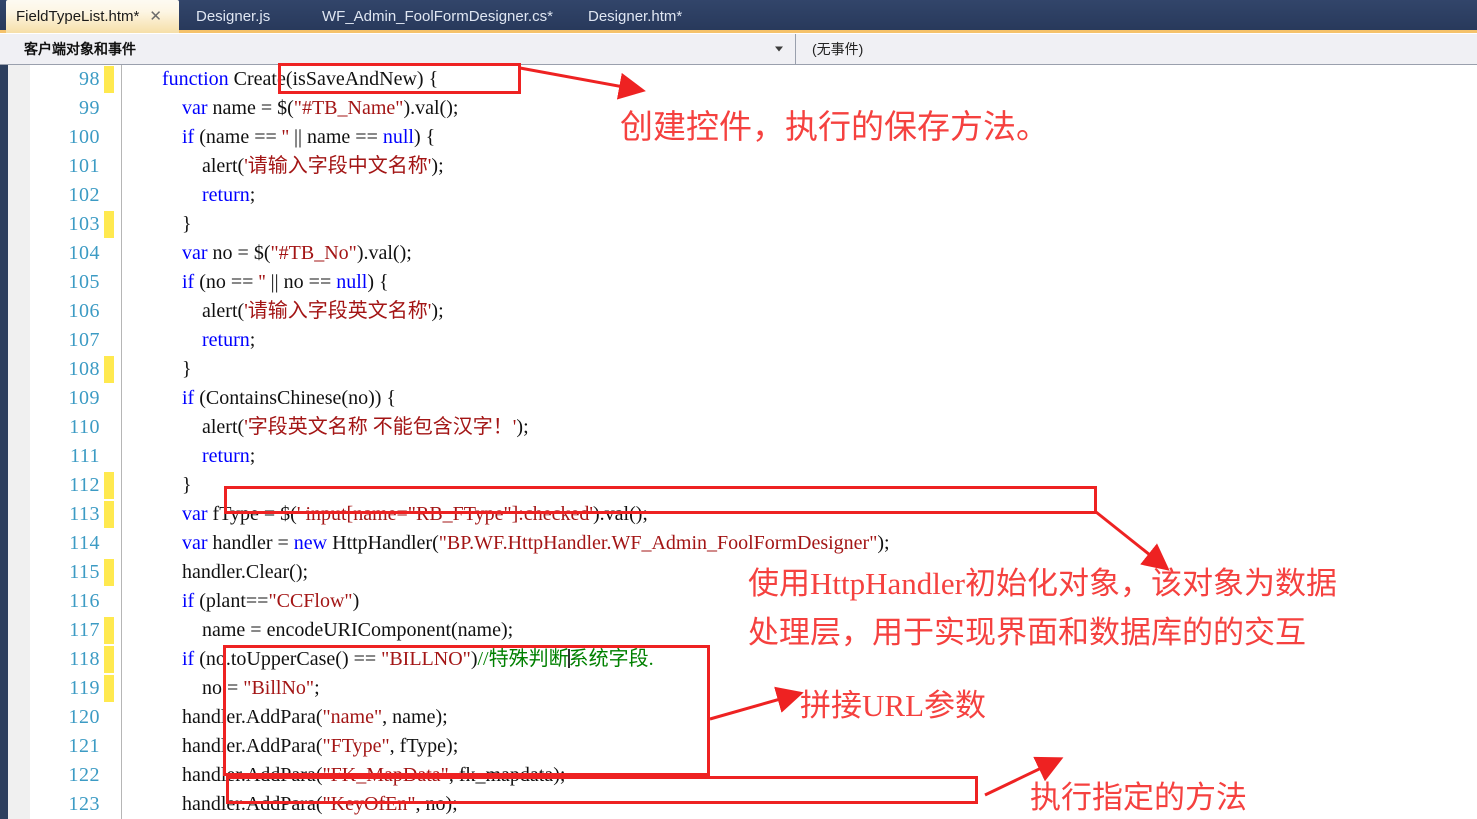 This screenshot has width=1477, height=819. I want to click on code-line: 102 return;, so click(738, 195).